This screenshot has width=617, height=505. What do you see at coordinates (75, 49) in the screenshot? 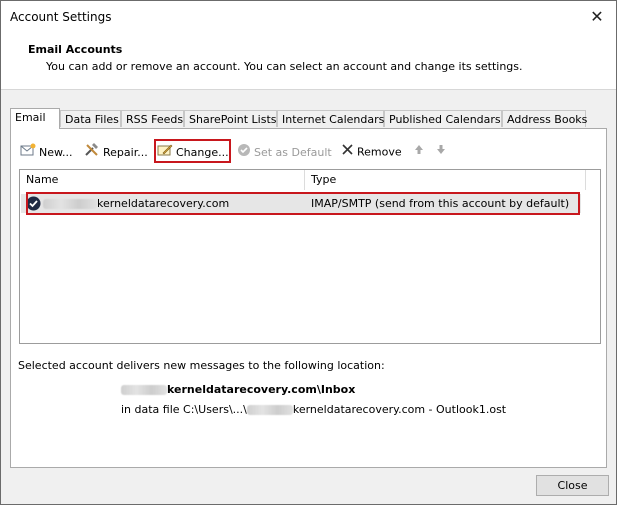
I see `header-title: Email Accounts` at bounding box center [75, 49].